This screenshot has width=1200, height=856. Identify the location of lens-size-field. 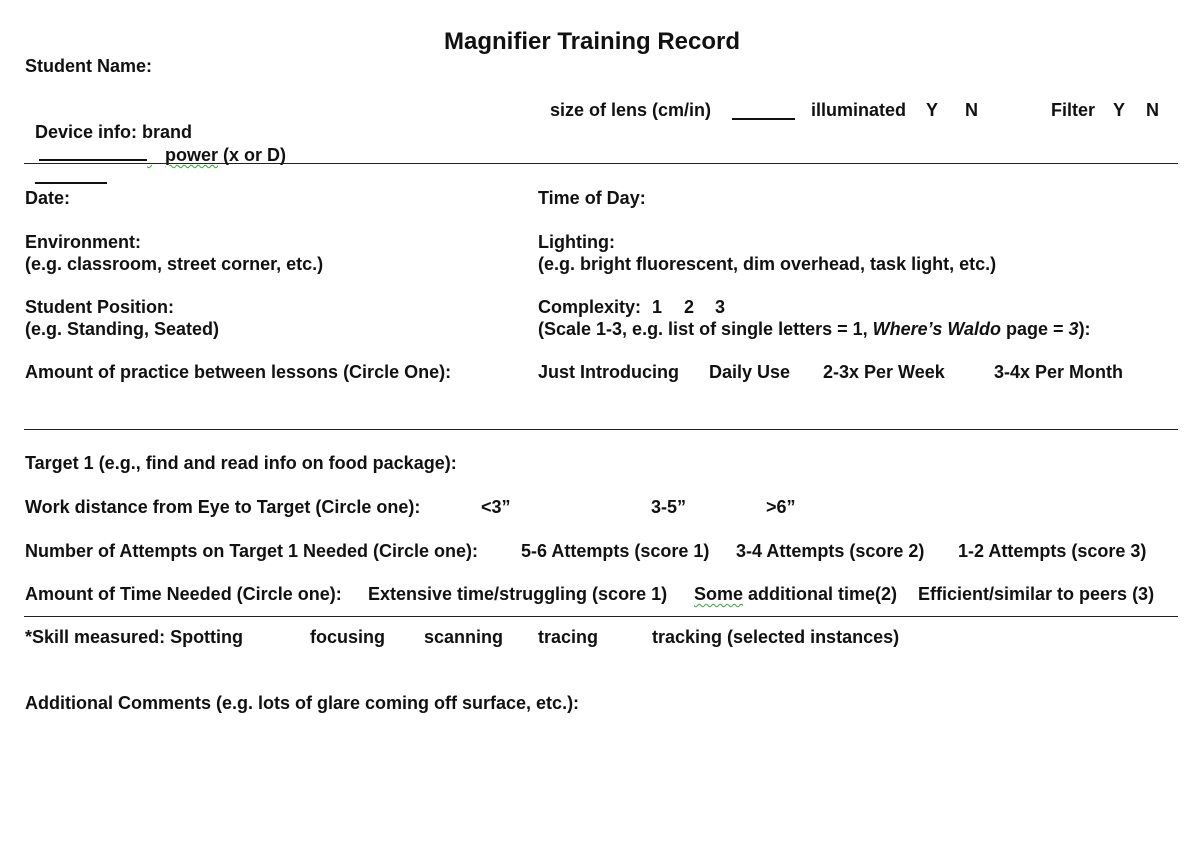
(763, 111).